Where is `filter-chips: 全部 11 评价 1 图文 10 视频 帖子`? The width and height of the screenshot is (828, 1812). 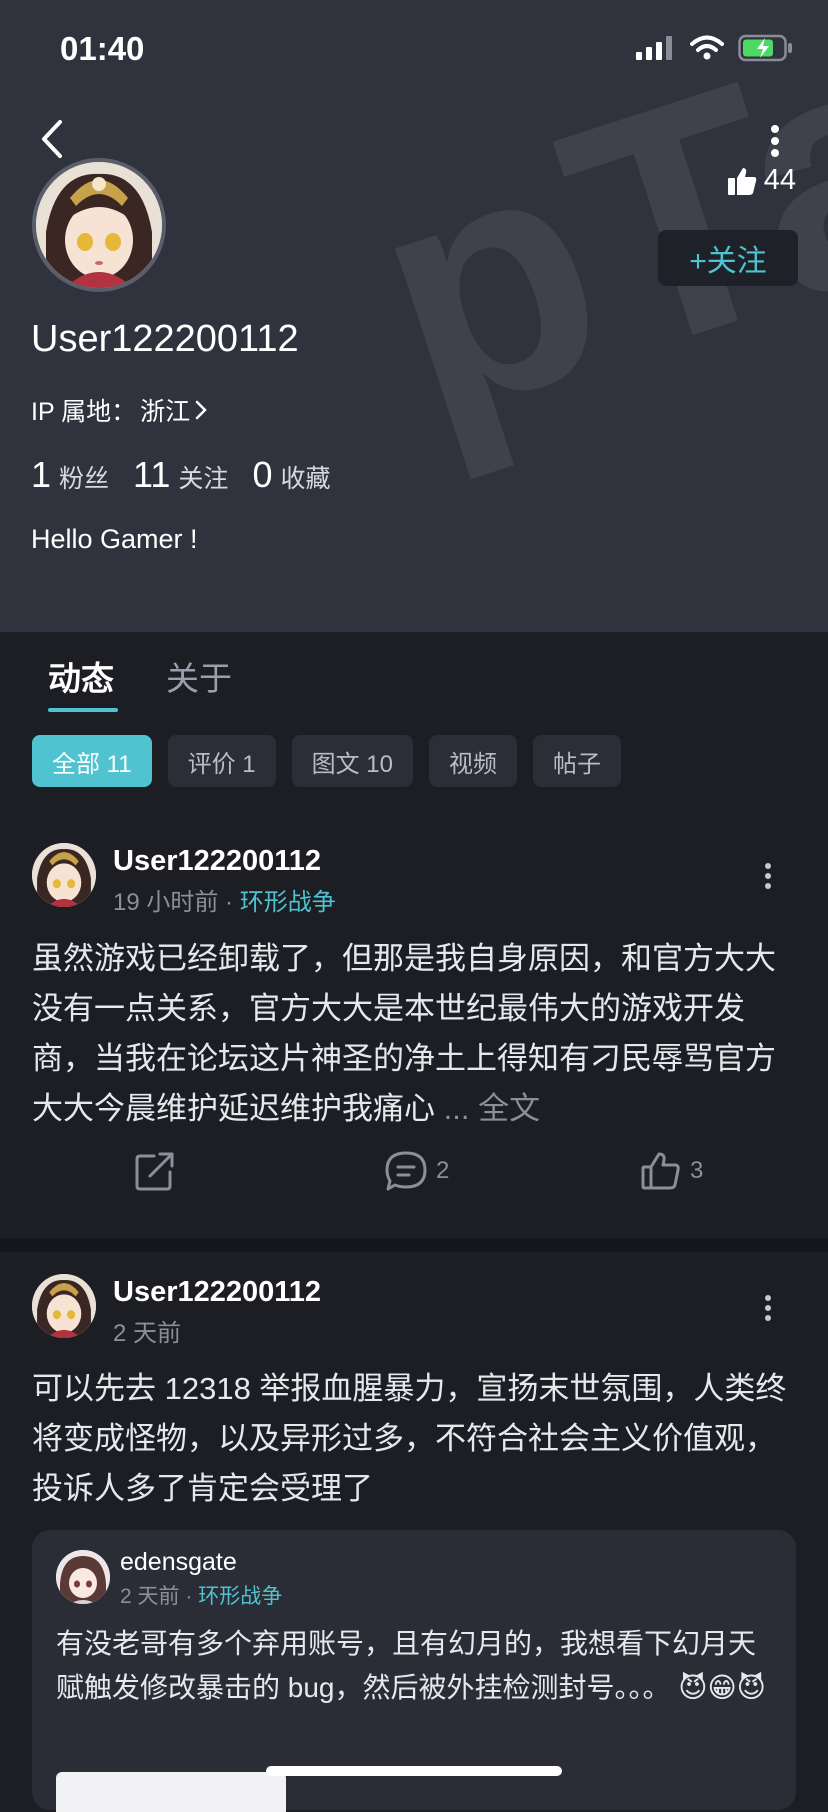 filter-chips: 全部 11 评价 1 图文 10 视频 帖子 is located at coordinates (326, 761).